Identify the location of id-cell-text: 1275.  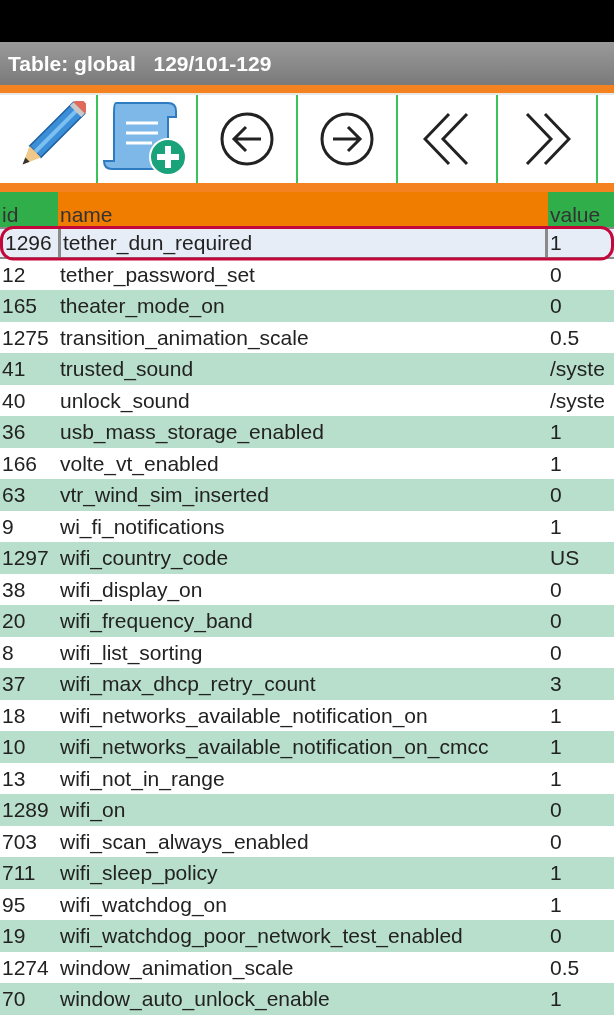
(25, 337).